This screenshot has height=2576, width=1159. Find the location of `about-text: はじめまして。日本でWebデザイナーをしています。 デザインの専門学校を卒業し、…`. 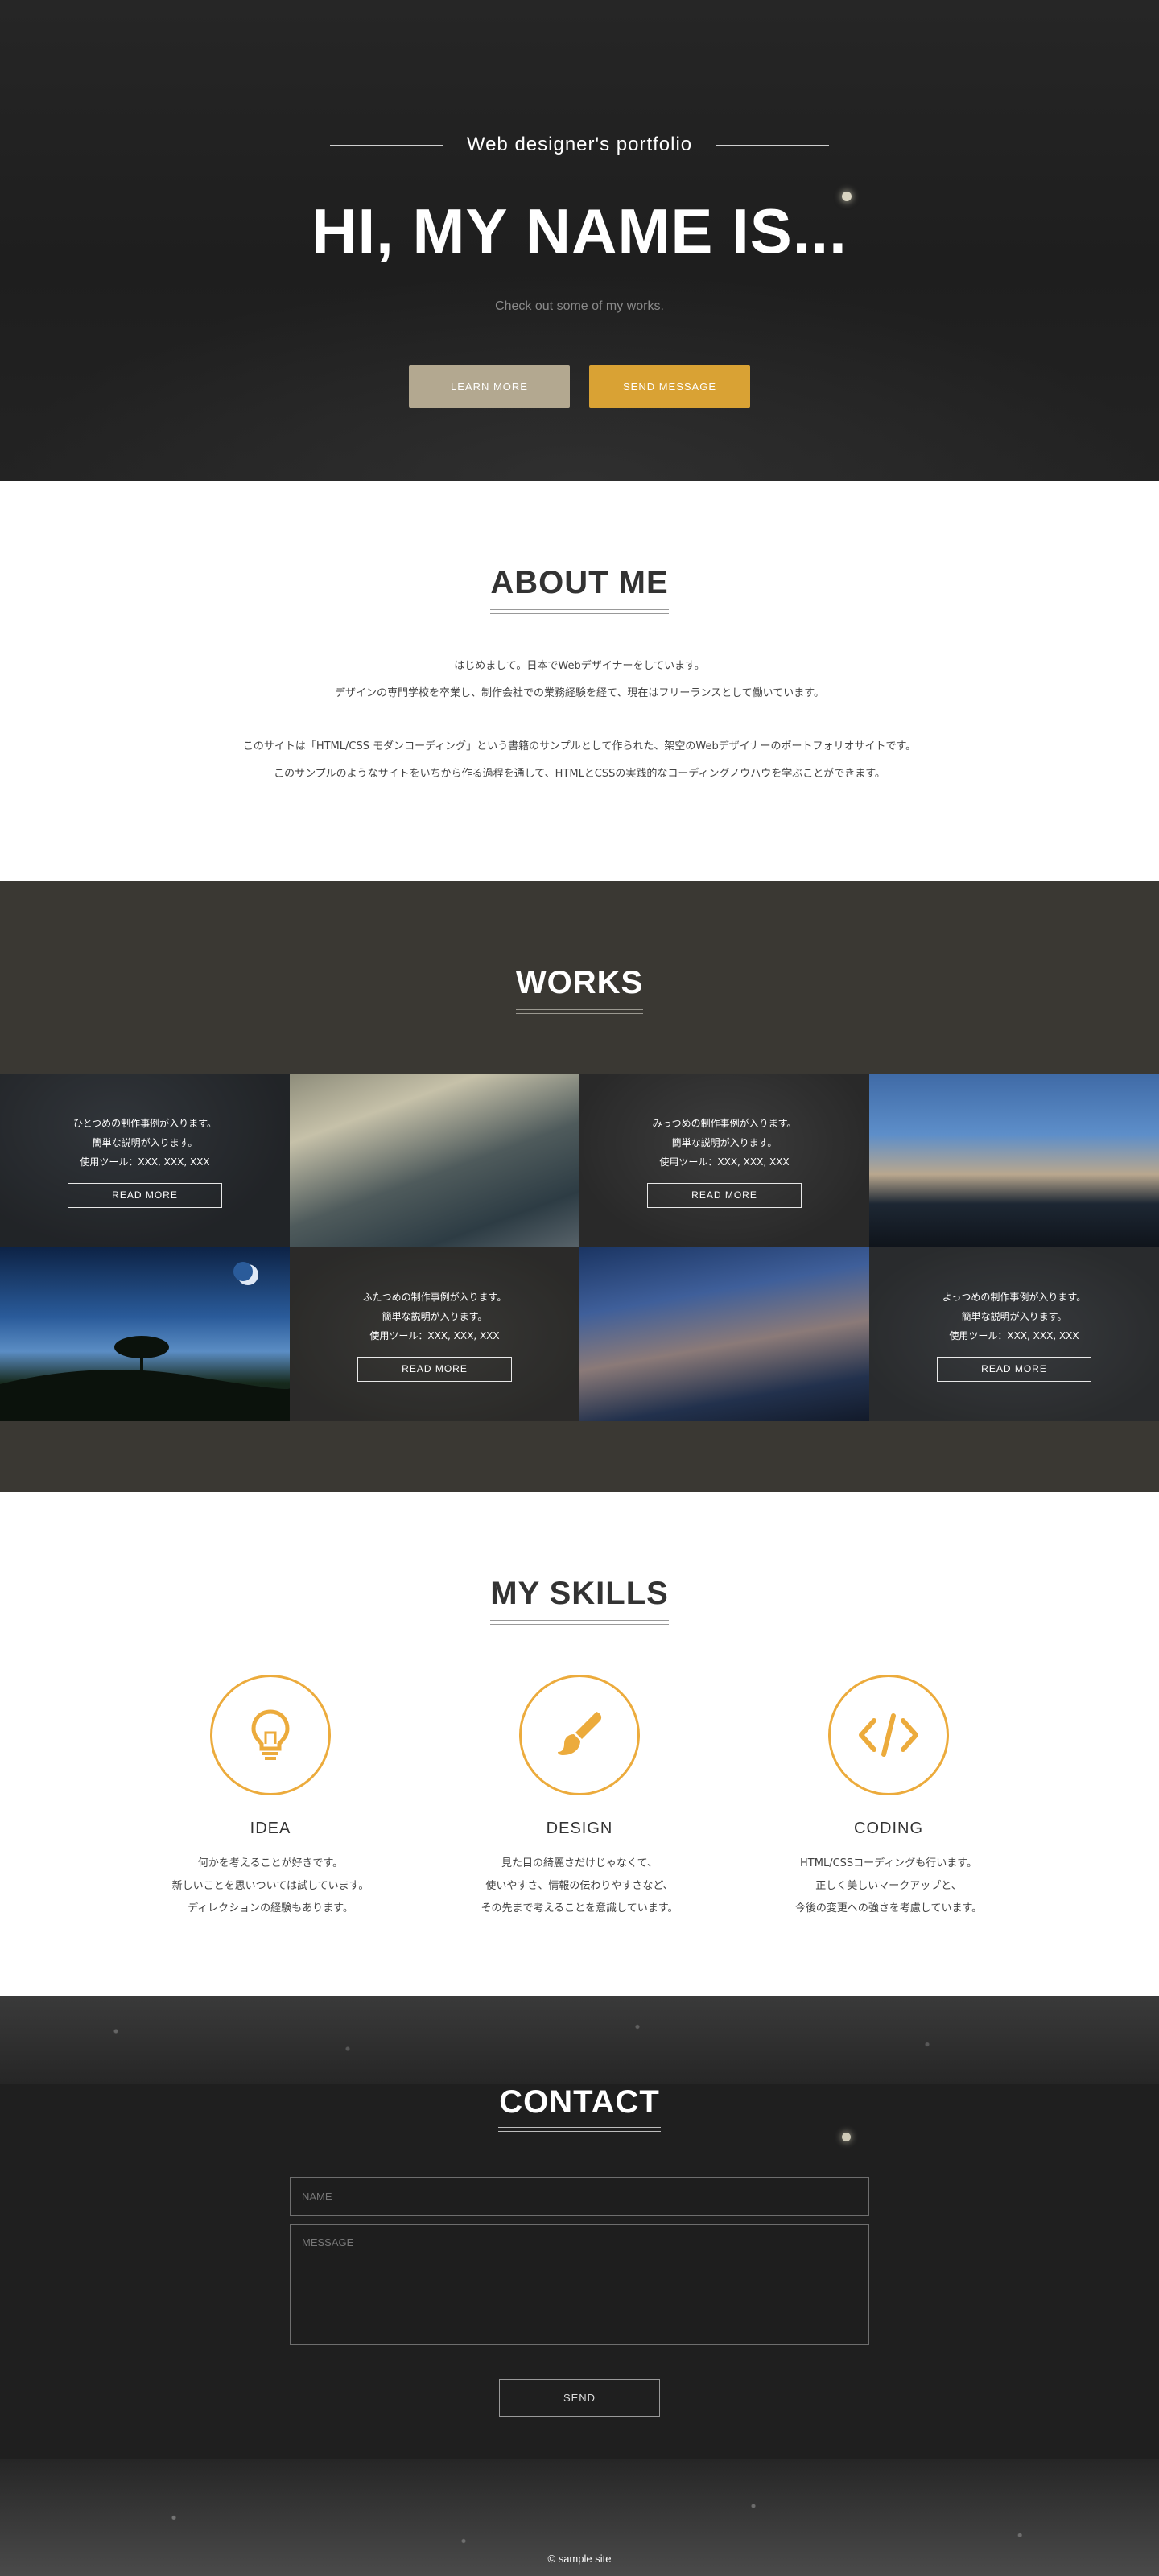

about-text: はじめまして。日本でWebデザイナーをしています。 デザインの専門学校を卒業し、… is located at coordinates (579, 720).